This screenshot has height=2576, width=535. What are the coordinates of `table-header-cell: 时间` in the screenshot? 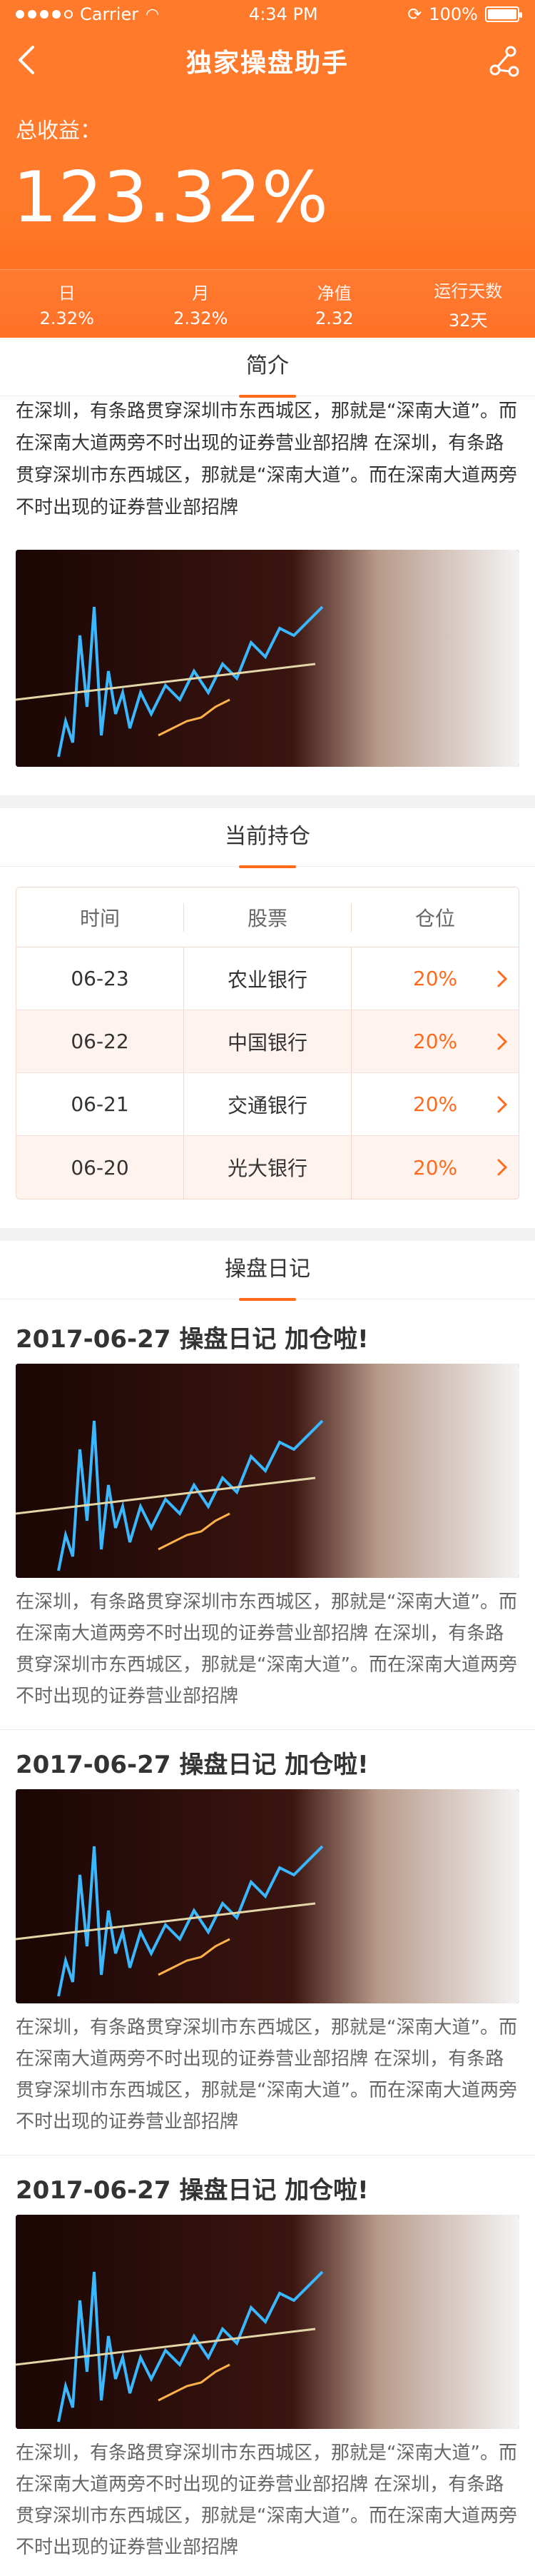 It's located at (99, 918).